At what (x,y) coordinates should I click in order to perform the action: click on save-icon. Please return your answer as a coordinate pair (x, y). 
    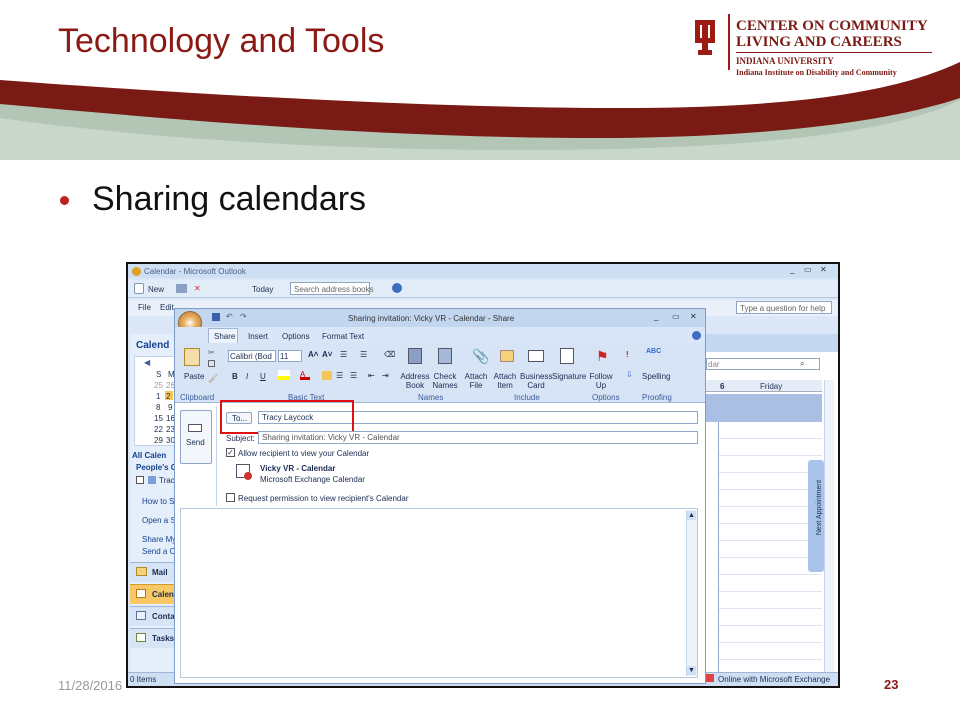
    Looking at the image, I should click on (216, 317).